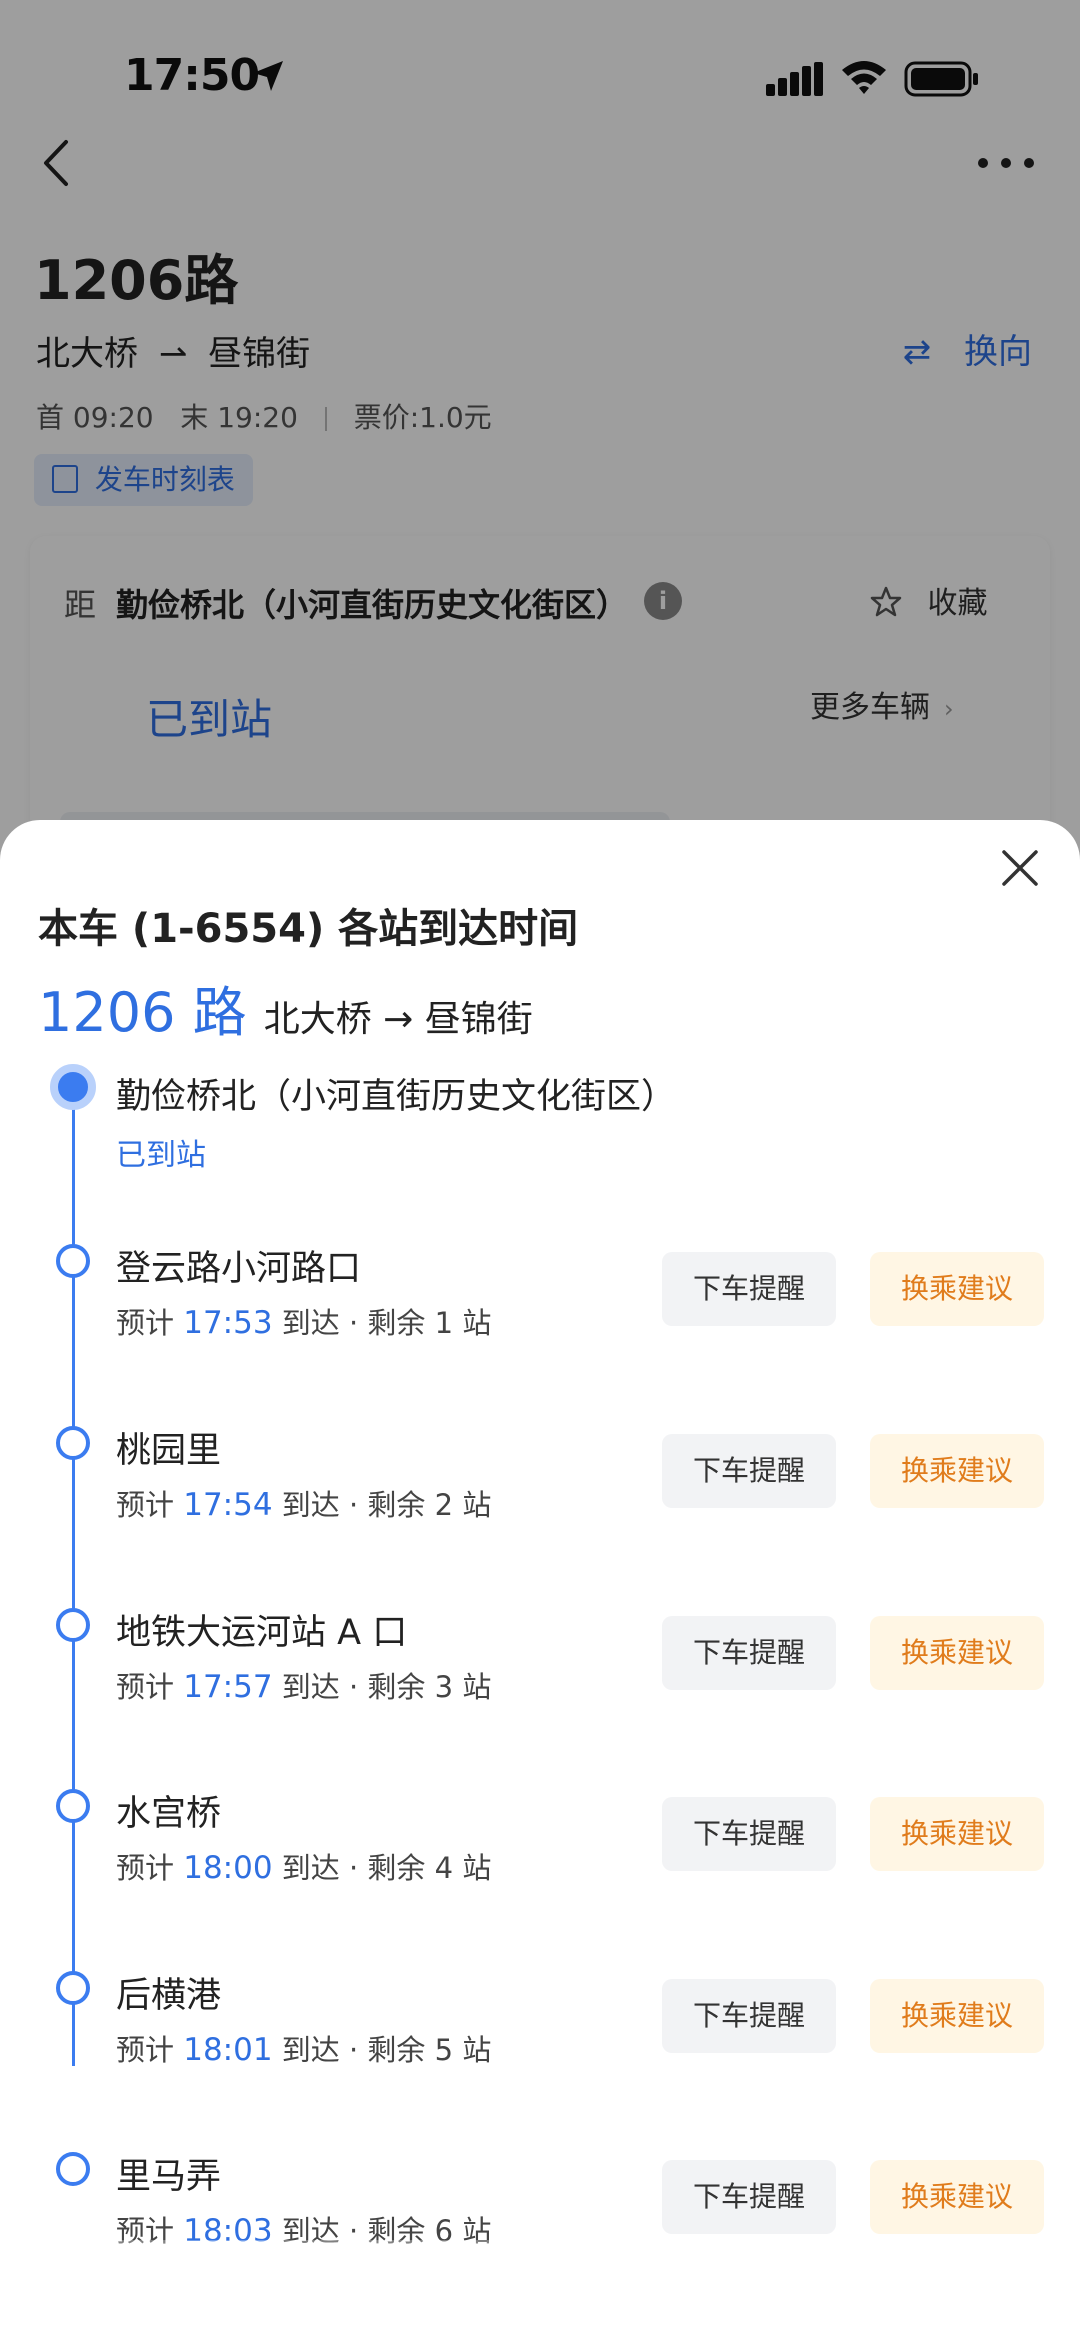 The width and height of the screenshot is (1080, 2347). What do you see at coordinates (382, 2050) in the screenshot?
I see `eta-suffix: 到达 · 剩余 5 站` at bounding box center [382, 2050].